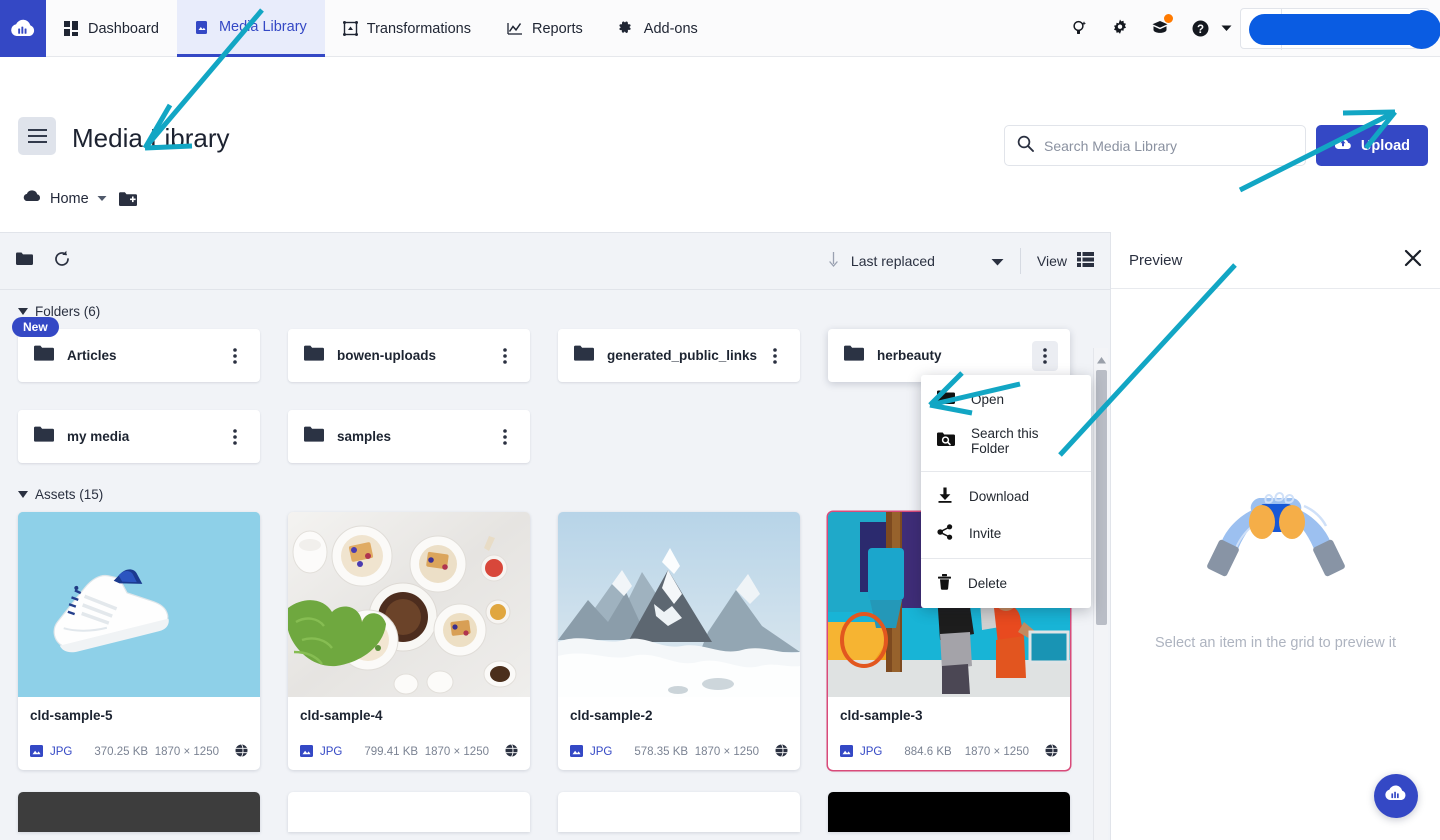  I want to click on binoculars-illustration, so click(1276, 536).